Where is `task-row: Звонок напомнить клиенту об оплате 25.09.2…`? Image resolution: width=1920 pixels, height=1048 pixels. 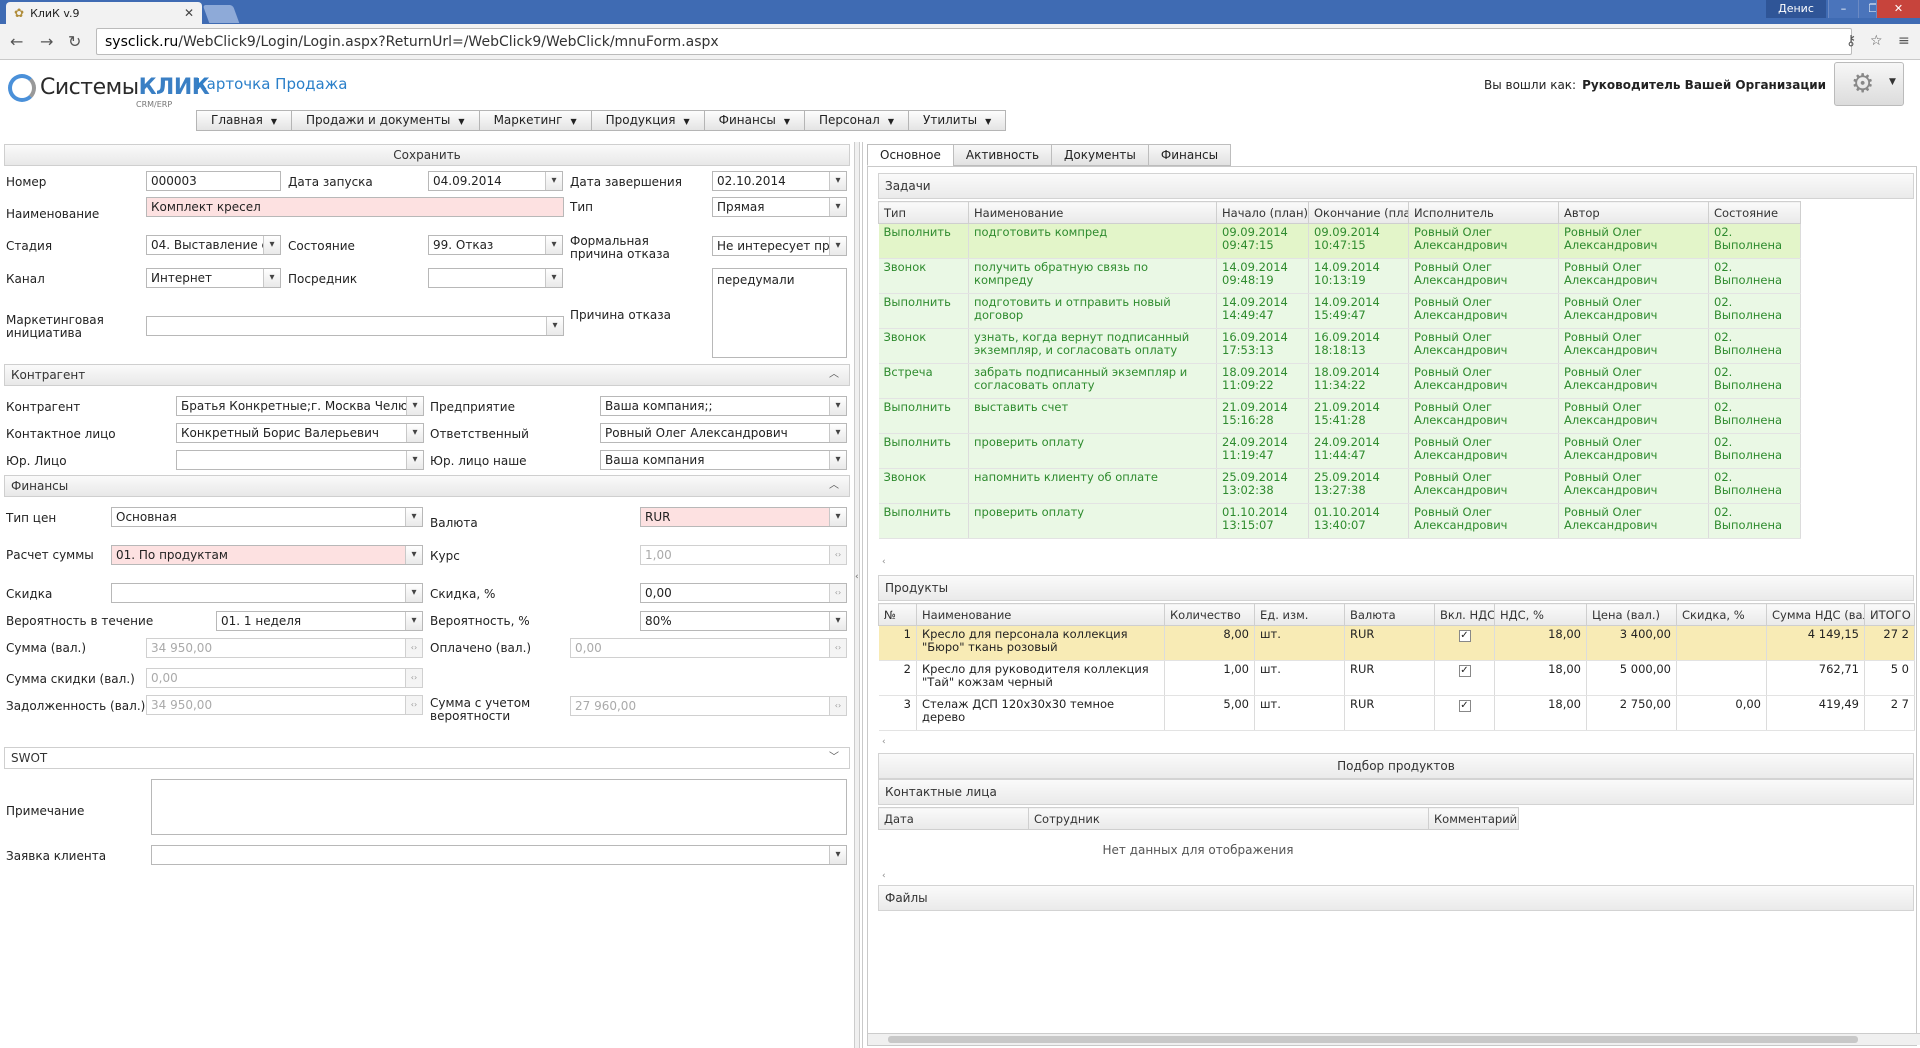 task-row: Звонок напомнить клиенту об оплате 25.09.2… is located at coordinates (1339, 486).